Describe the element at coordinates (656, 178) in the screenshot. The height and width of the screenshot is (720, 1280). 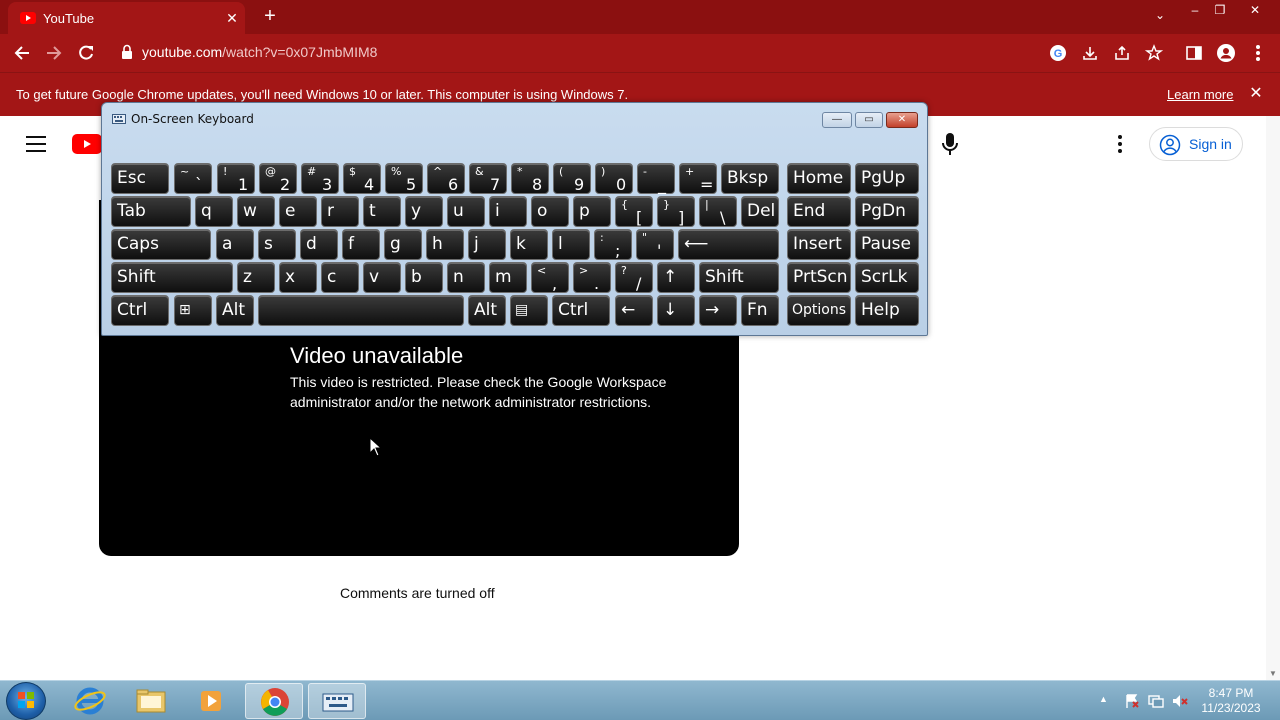
I see `key-row1-12: - _` at that location.